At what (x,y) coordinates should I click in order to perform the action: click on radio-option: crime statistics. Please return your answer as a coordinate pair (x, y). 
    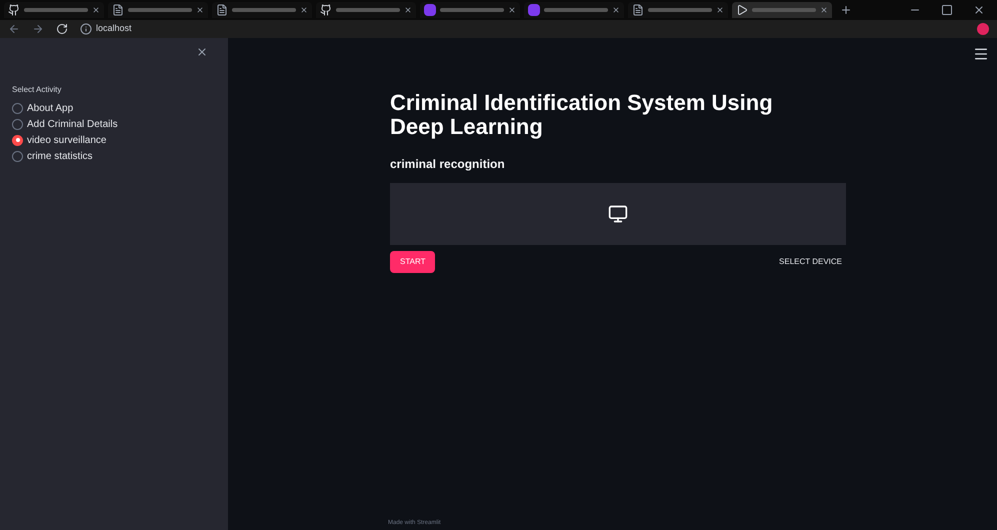
    Looking at the image, I should click on (114, 156).